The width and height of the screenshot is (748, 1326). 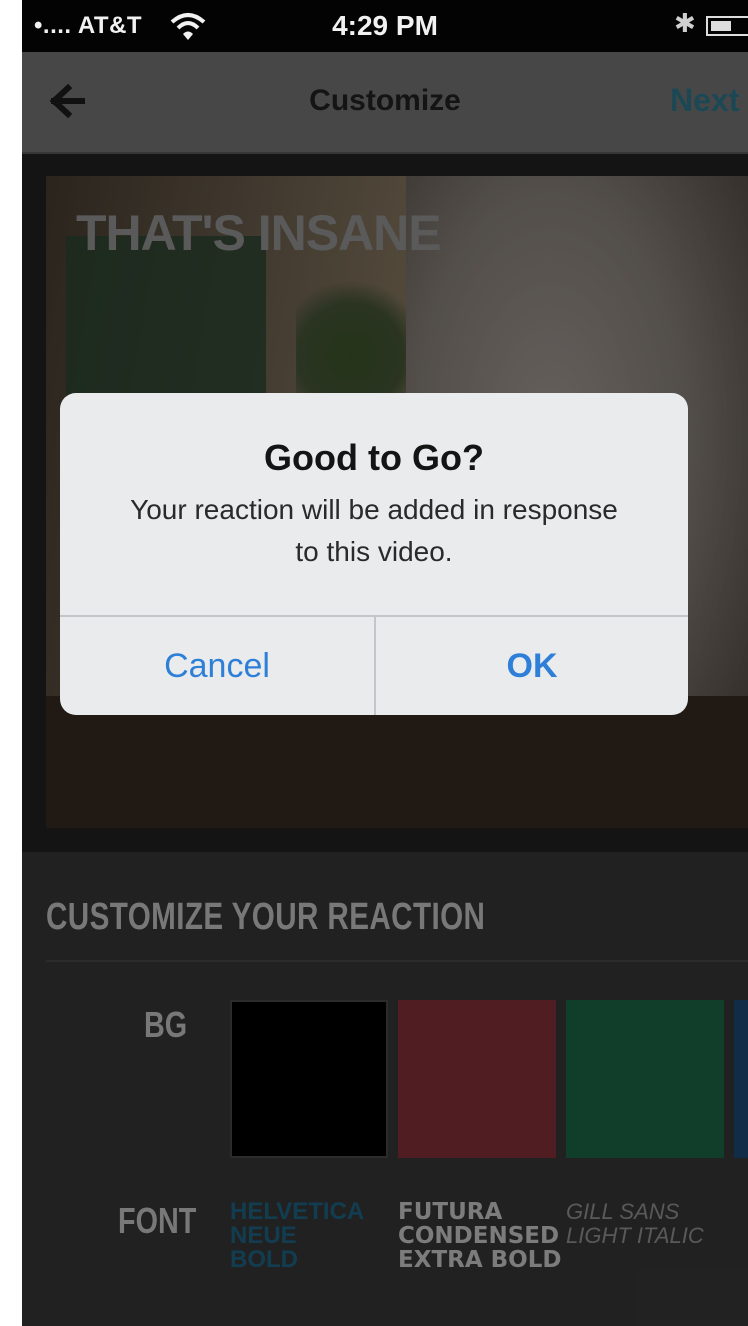 I want to click on dialog-title: Good to Go?, so click(x=374, y=457).